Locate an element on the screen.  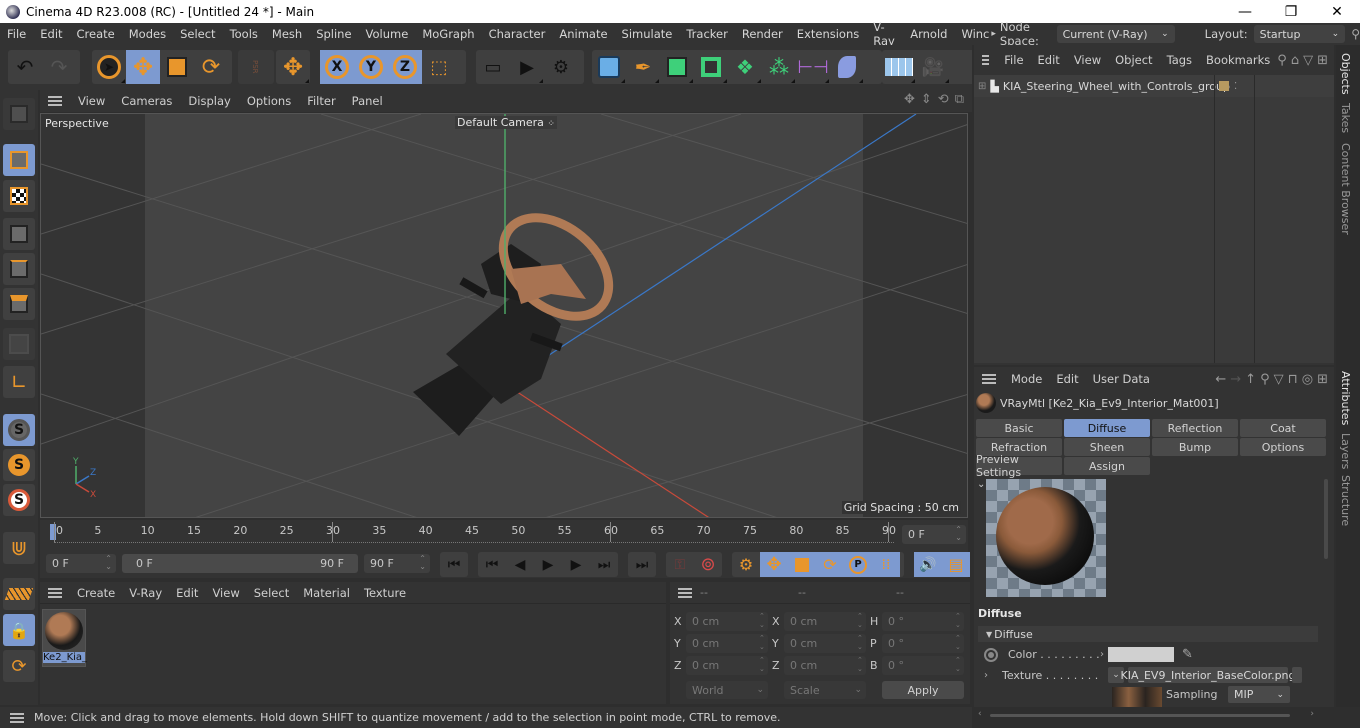
locked-workplane-button: 🔒 is located at coordinates (19, 630).